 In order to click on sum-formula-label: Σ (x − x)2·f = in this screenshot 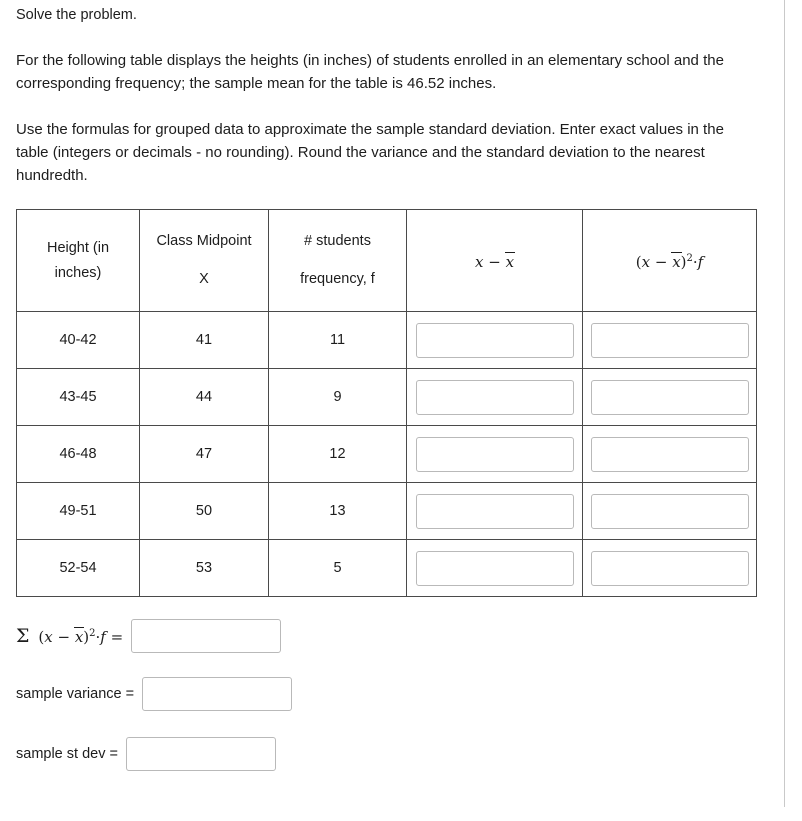, I will do `click(70, 636)`.